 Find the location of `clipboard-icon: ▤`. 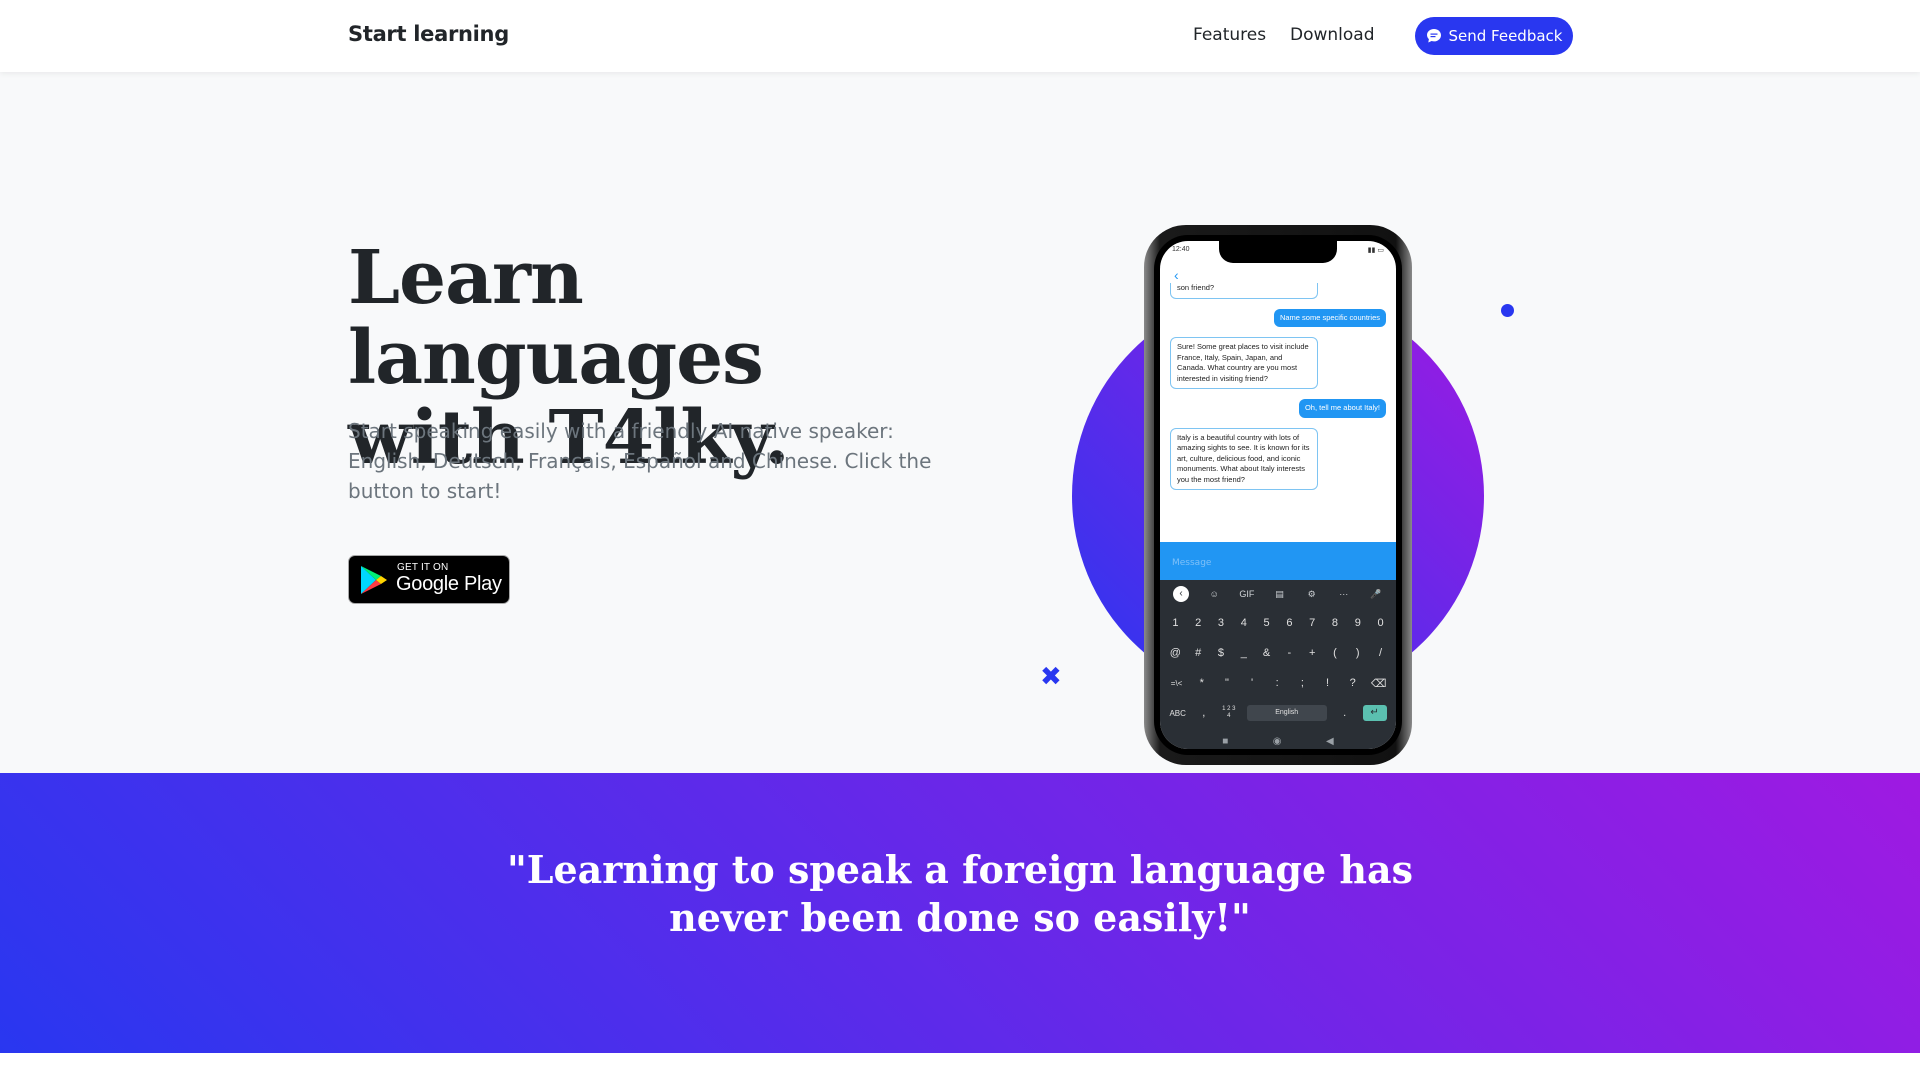

clipboard-icon: ▤ is located at coordinates (1279, 594).